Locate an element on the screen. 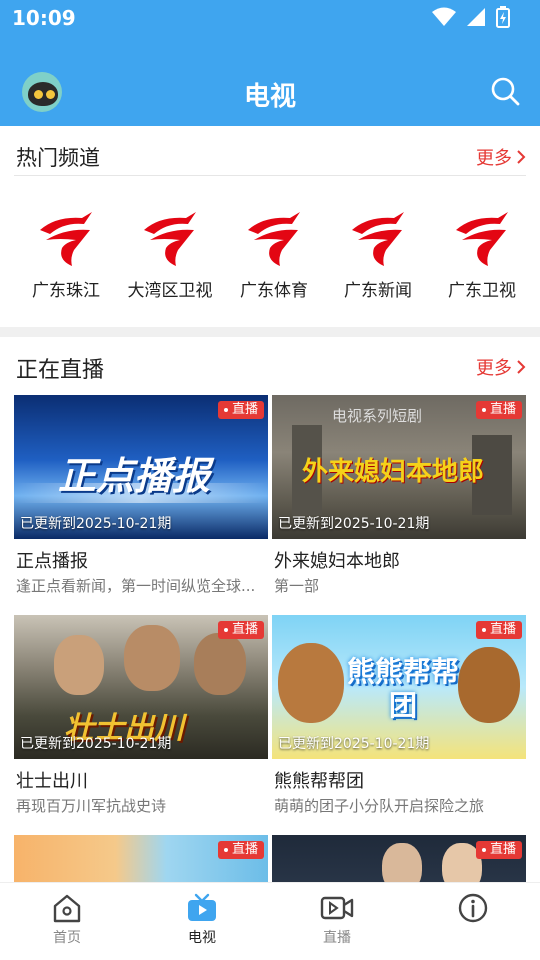  live-header: 正在直播 更多 is located at coordinates (270, 365).